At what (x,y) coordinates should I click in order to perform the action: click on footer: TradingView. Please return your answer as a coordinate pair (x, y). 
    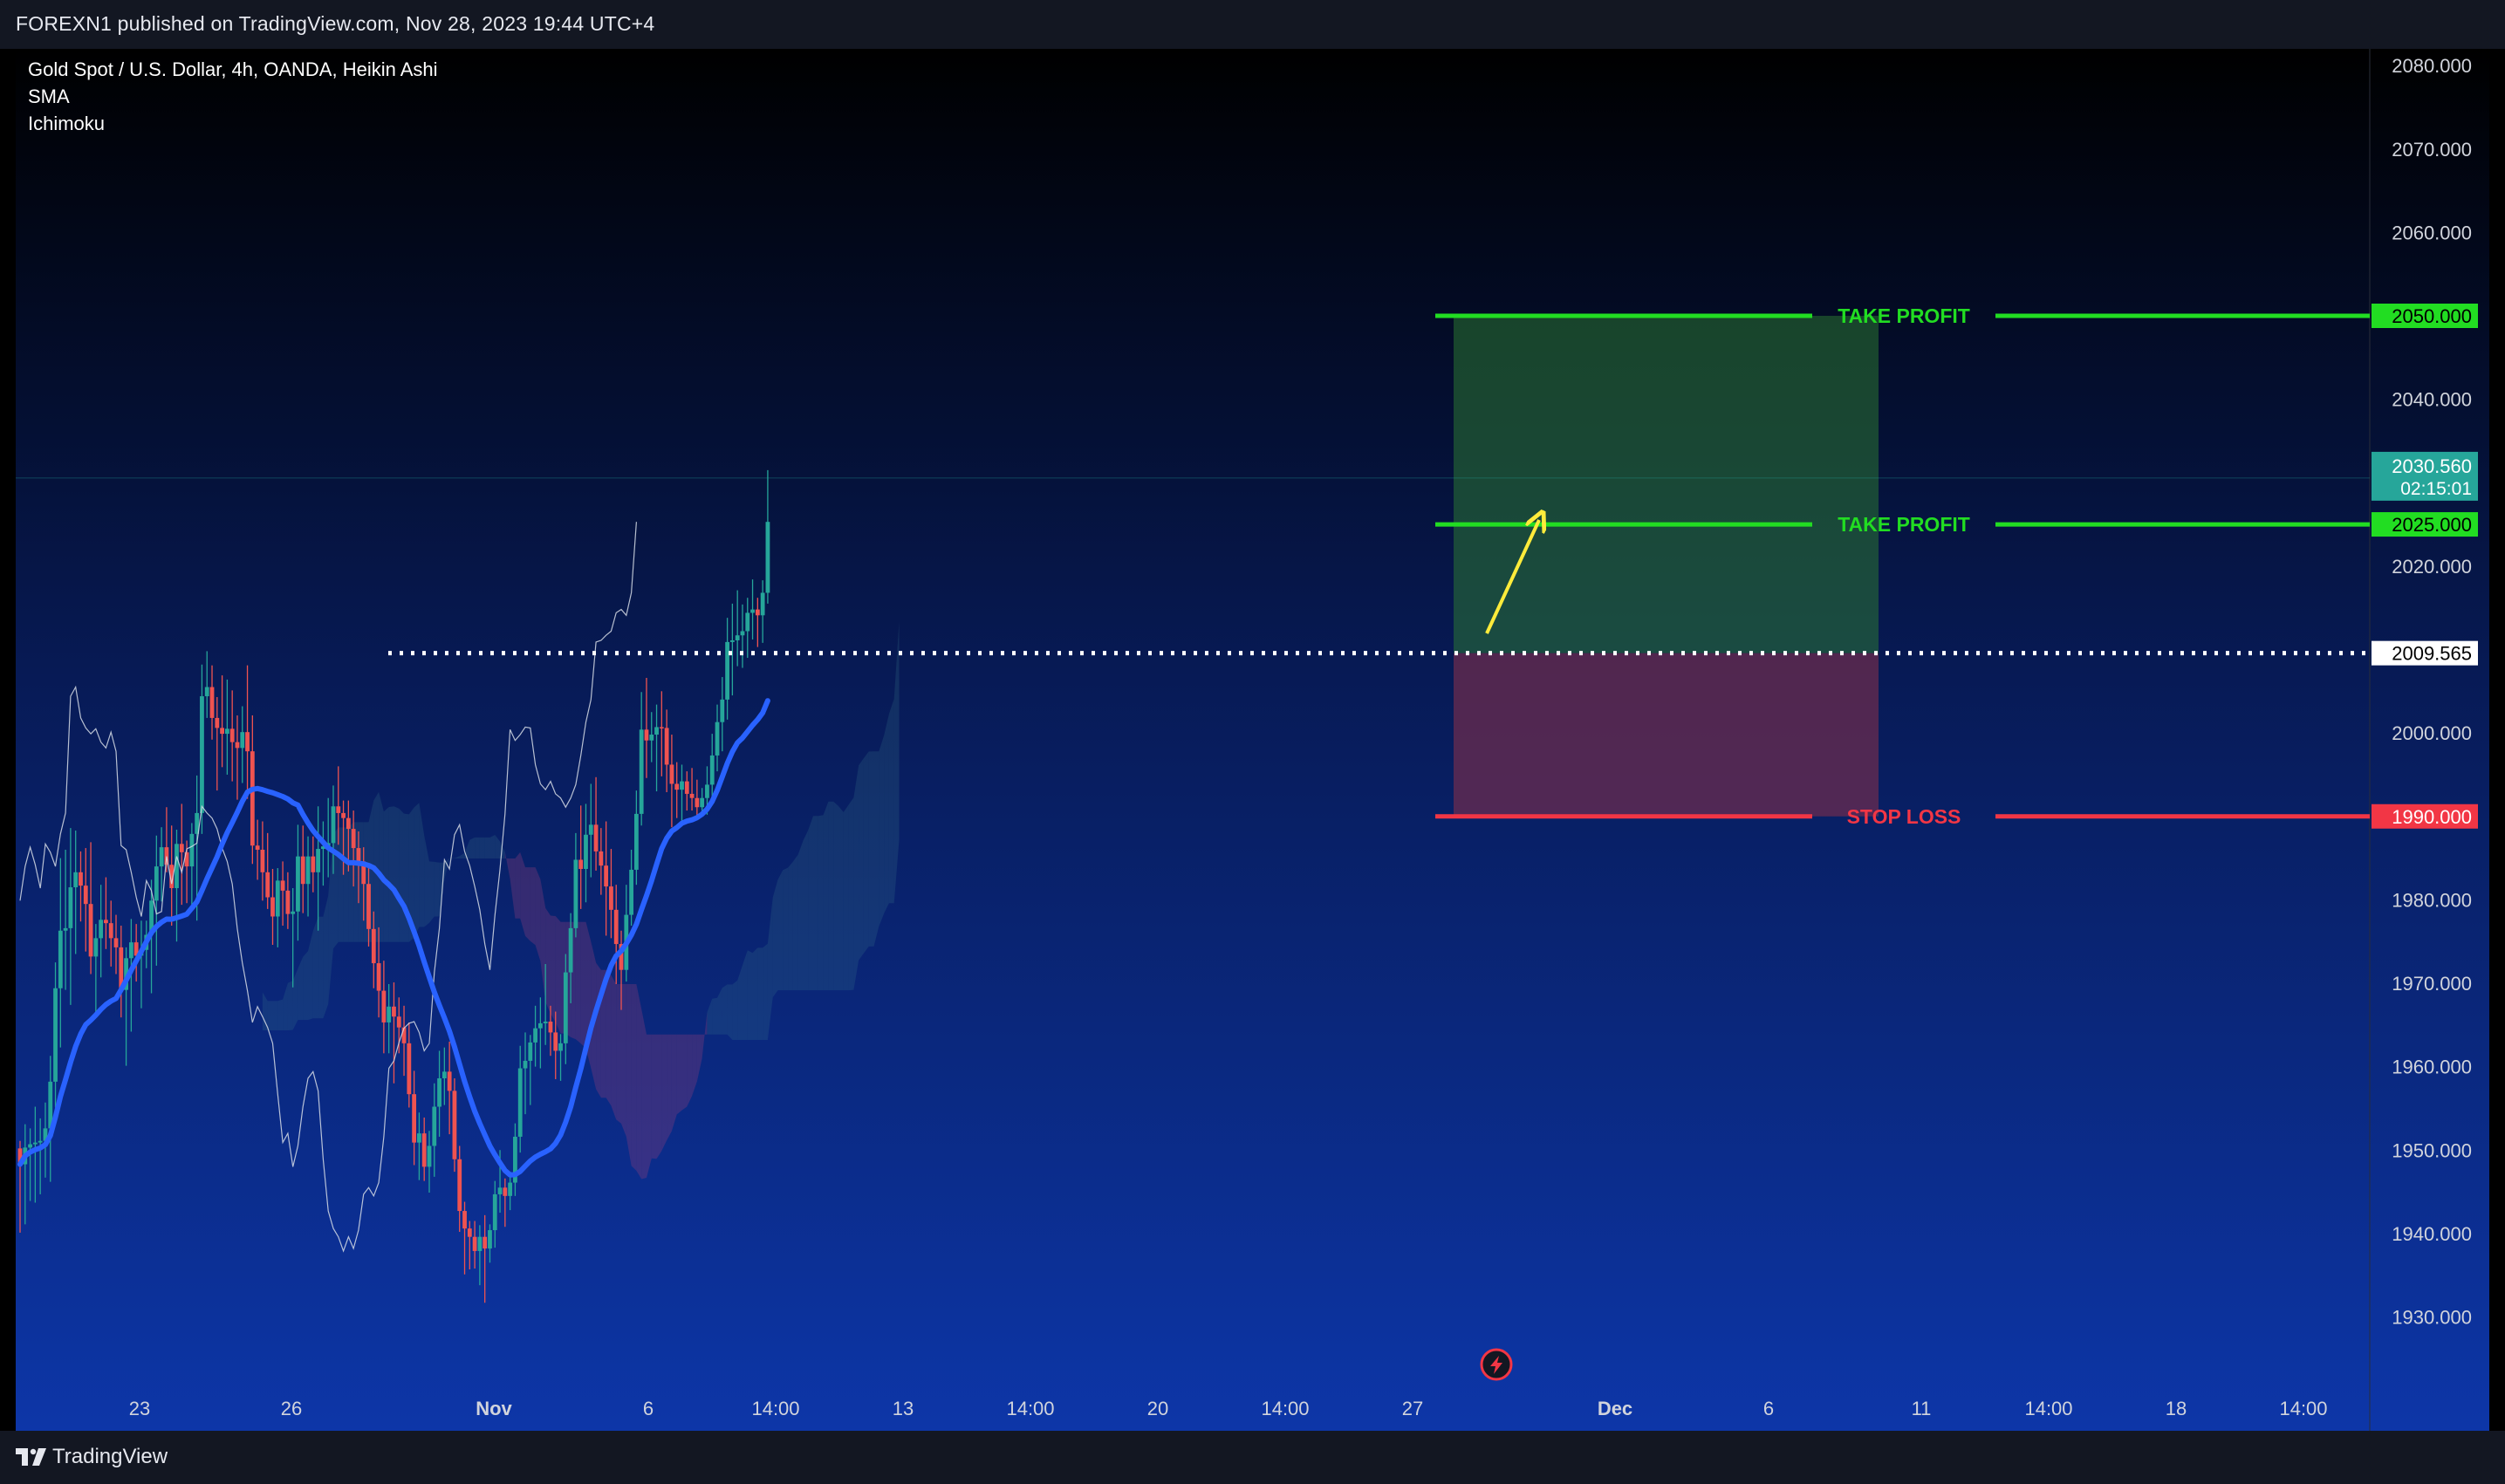
    Looking at the image, I should click on (1252, 1457).